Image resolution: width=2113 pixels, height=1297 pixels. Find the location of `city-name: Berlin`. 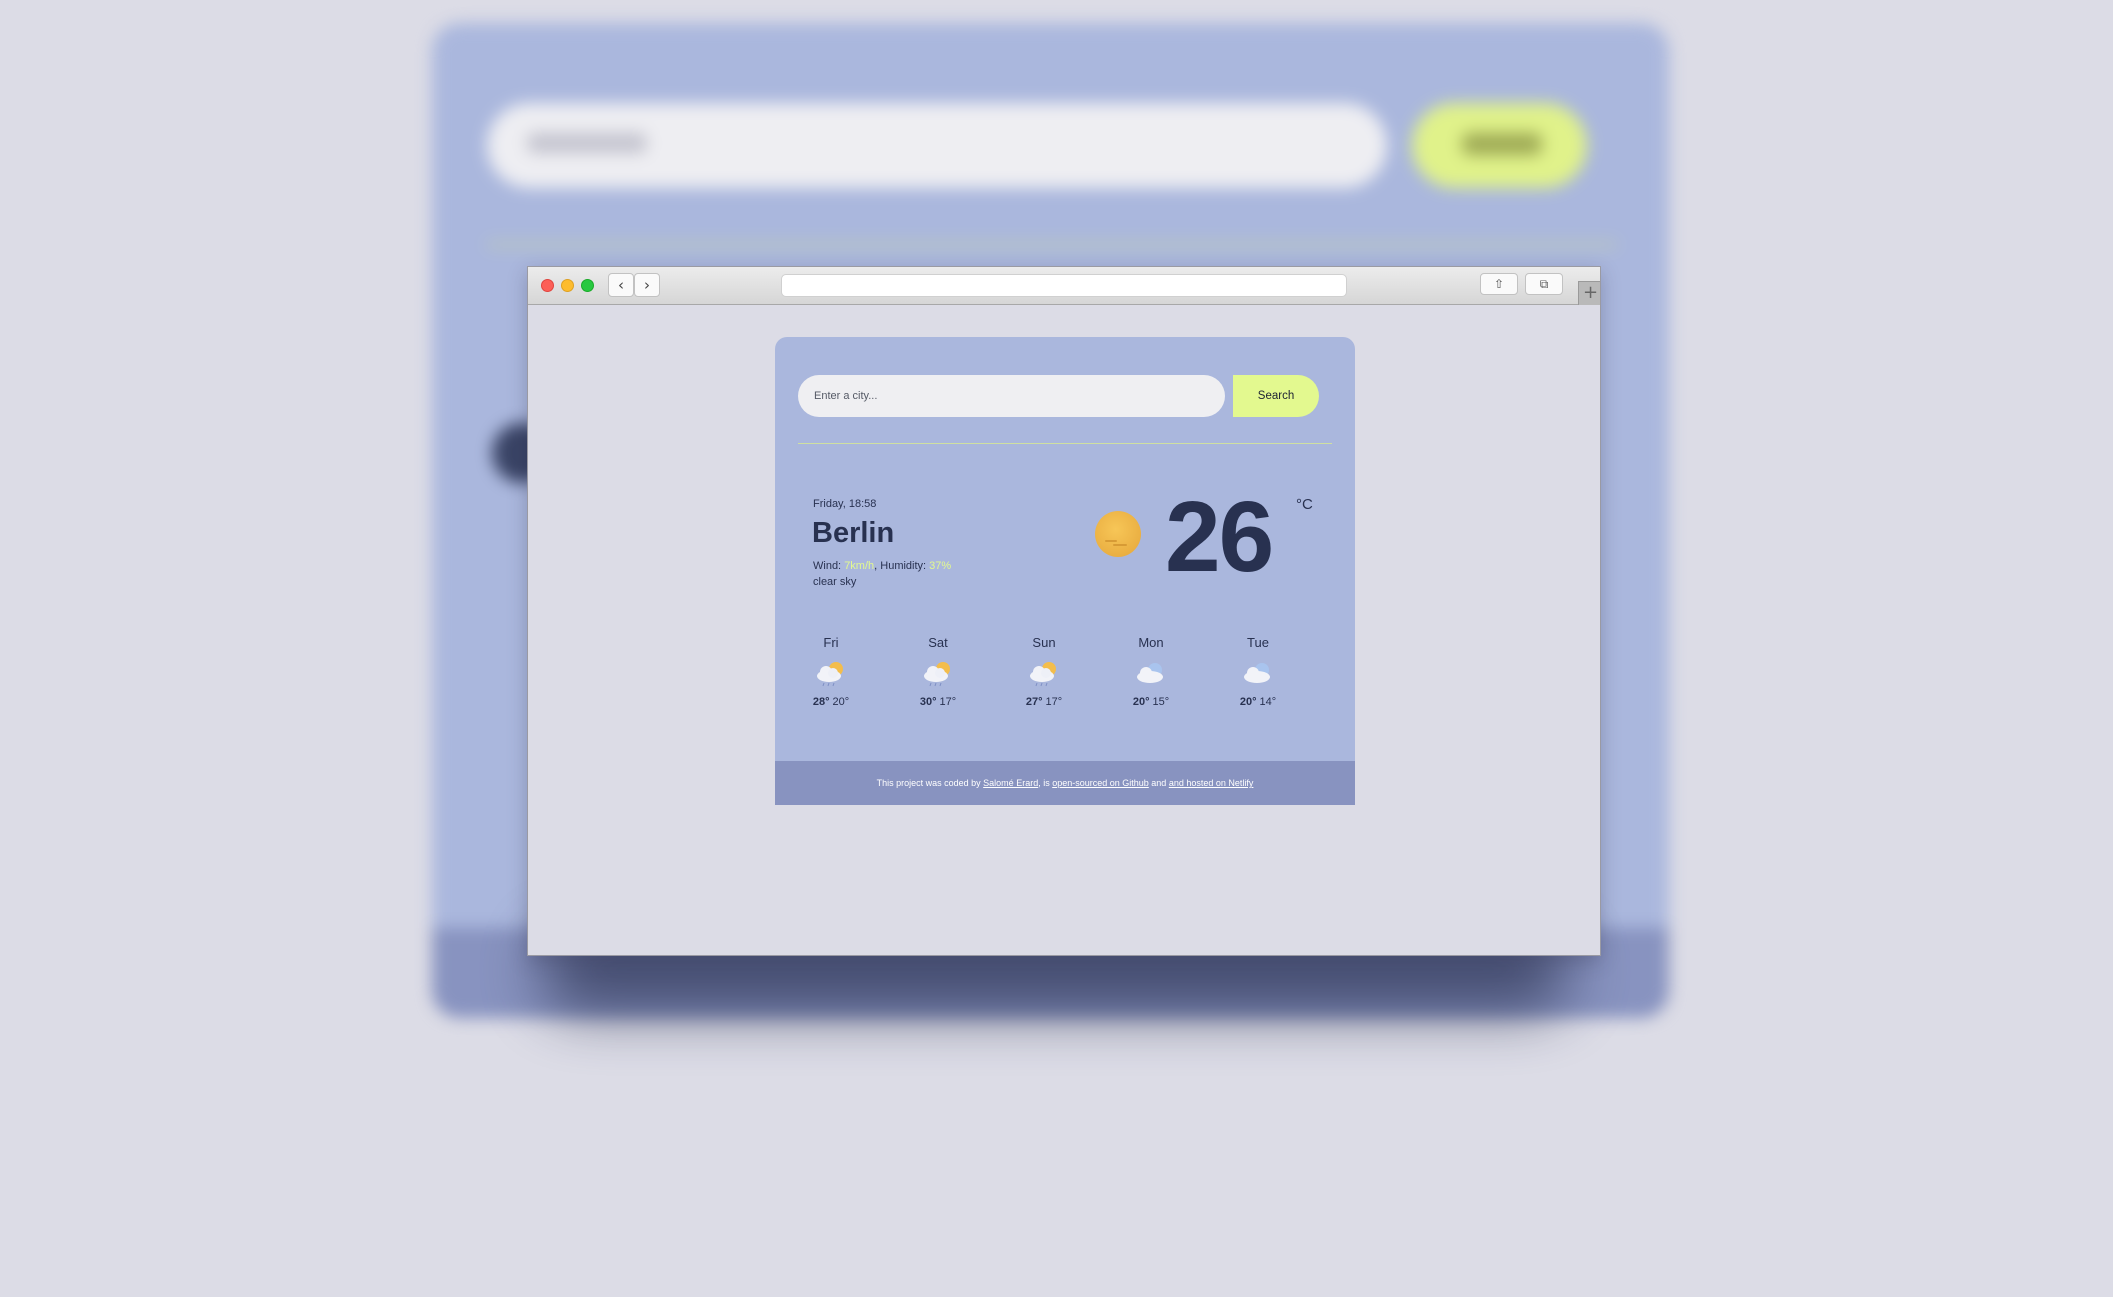

city-name: Berlin is located at coordinates (853, 533).